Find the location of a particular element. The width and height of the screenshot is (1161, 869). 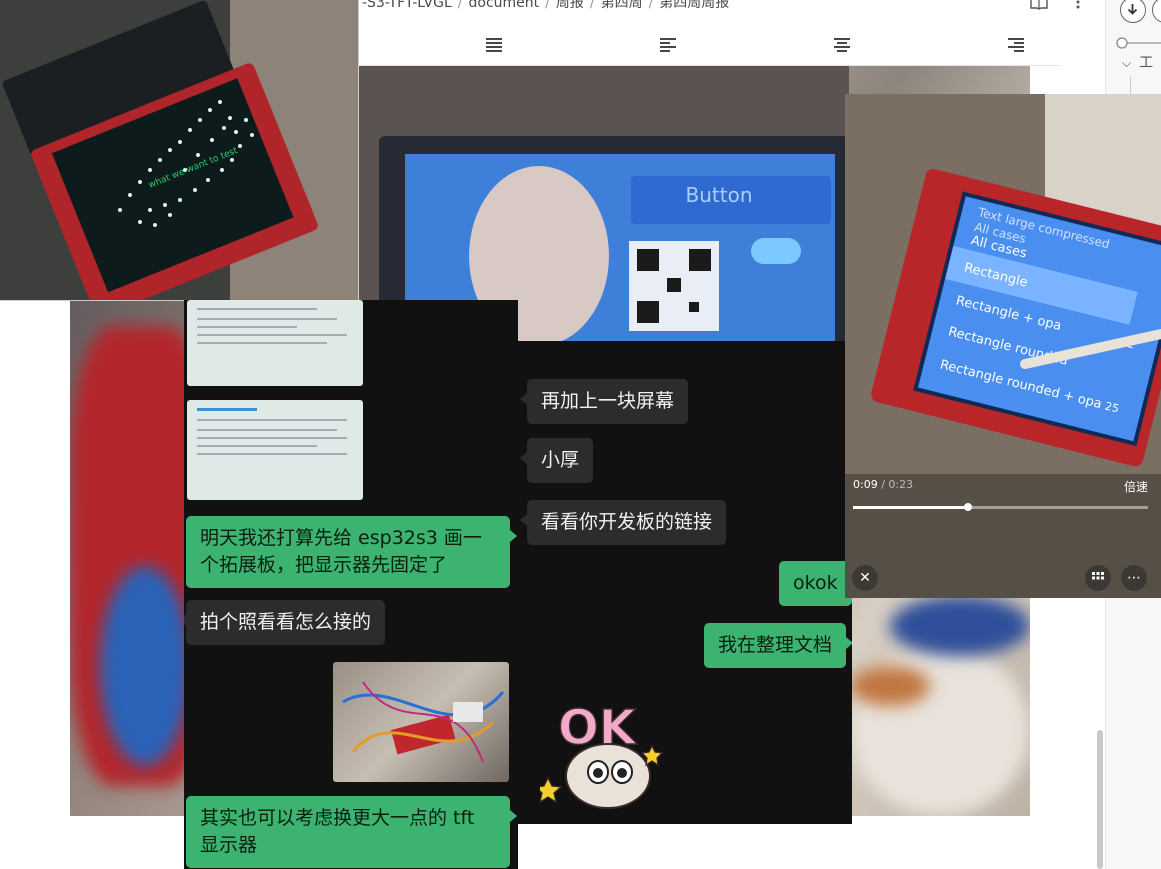

vertical-scrollbar is located at coordinates (1100, 799).